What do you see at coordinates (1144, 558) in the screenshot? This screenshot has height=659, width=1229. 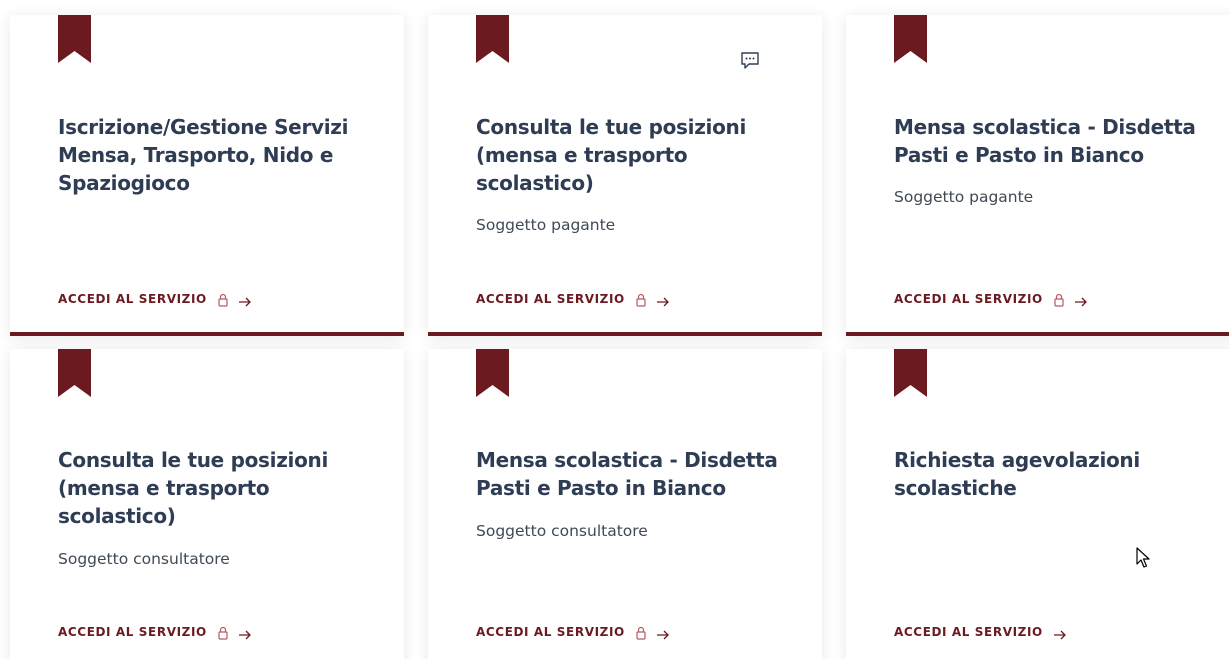 I see `mouse-cursor-icon` at bounding box center [1144, 558].